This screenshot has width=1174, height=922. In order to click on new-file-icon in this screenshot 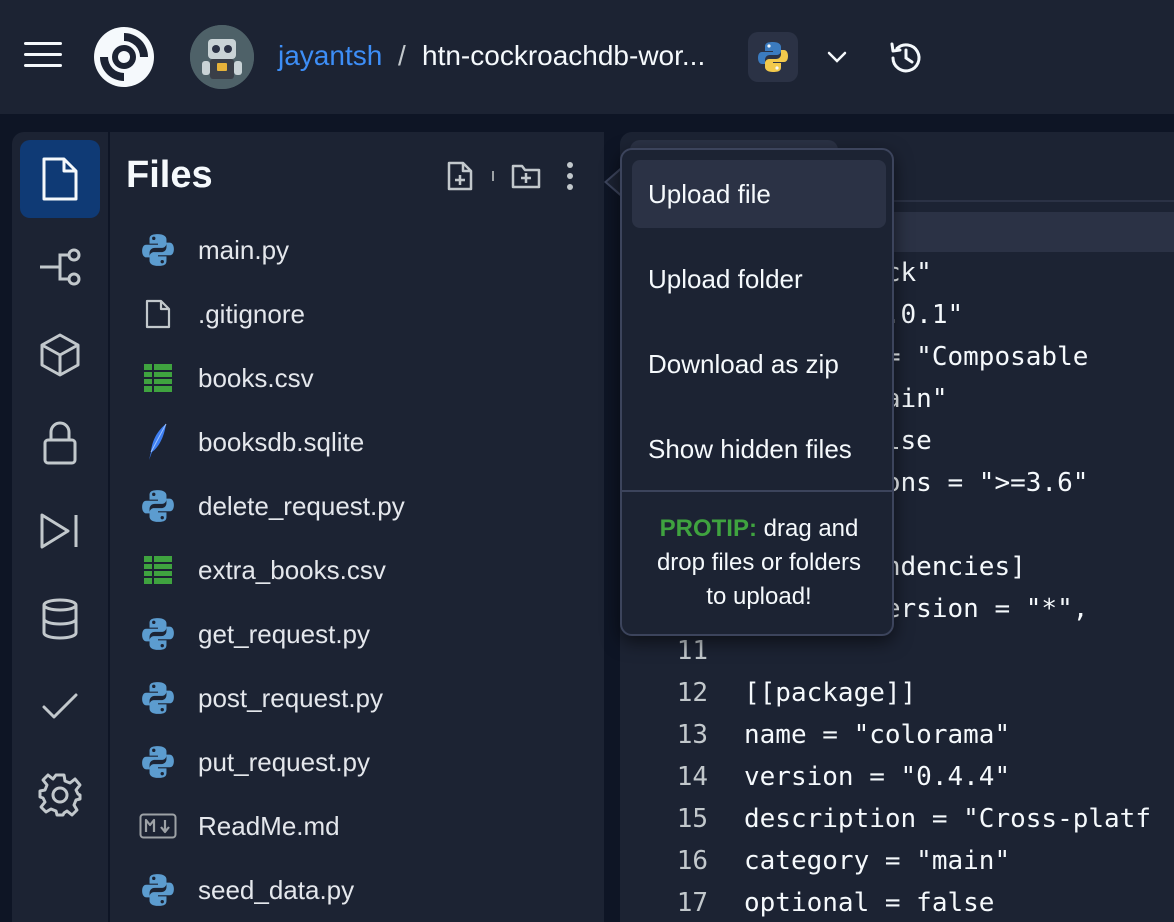, I will do `click(460, 176)`.